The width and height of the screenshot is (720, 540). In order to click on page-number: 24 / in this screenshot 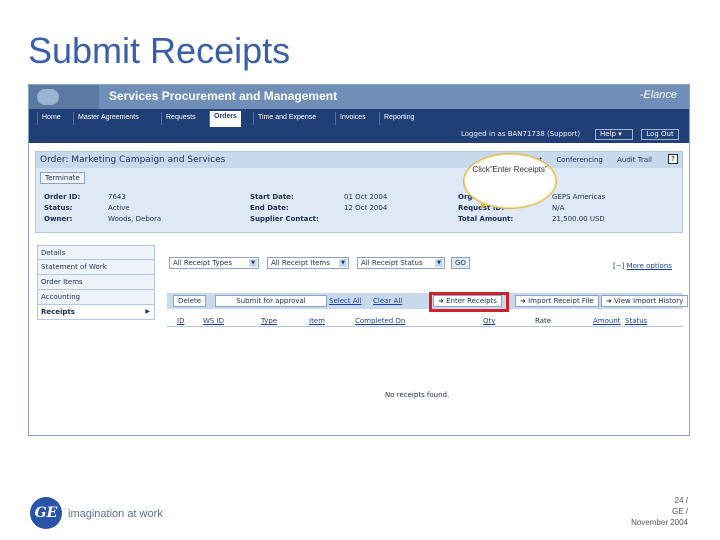, I will do `click(681, 500)`.